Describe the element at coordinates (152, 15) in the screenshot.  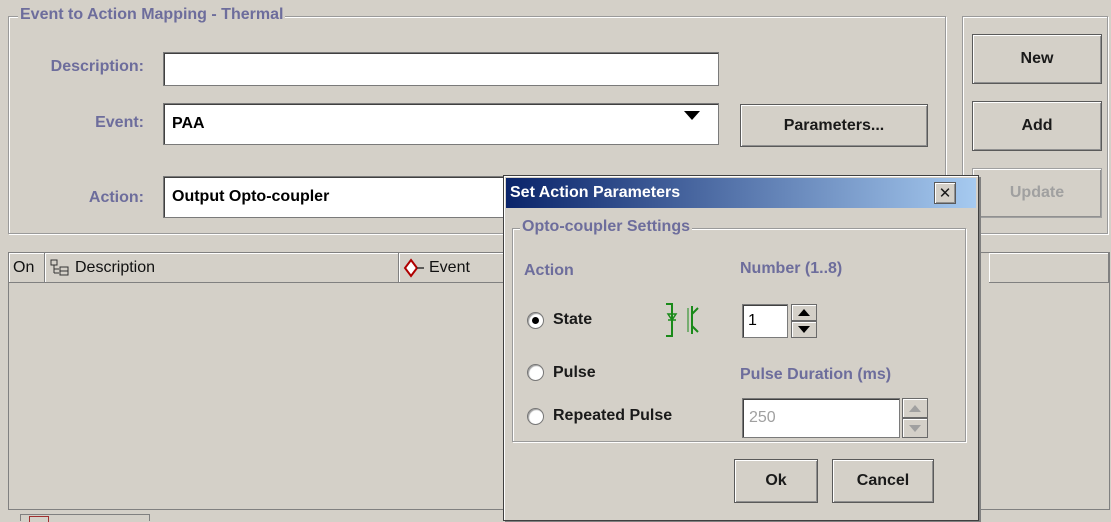
I see `mapping-legend: Event to Action Mapping - Thermal` at that location.